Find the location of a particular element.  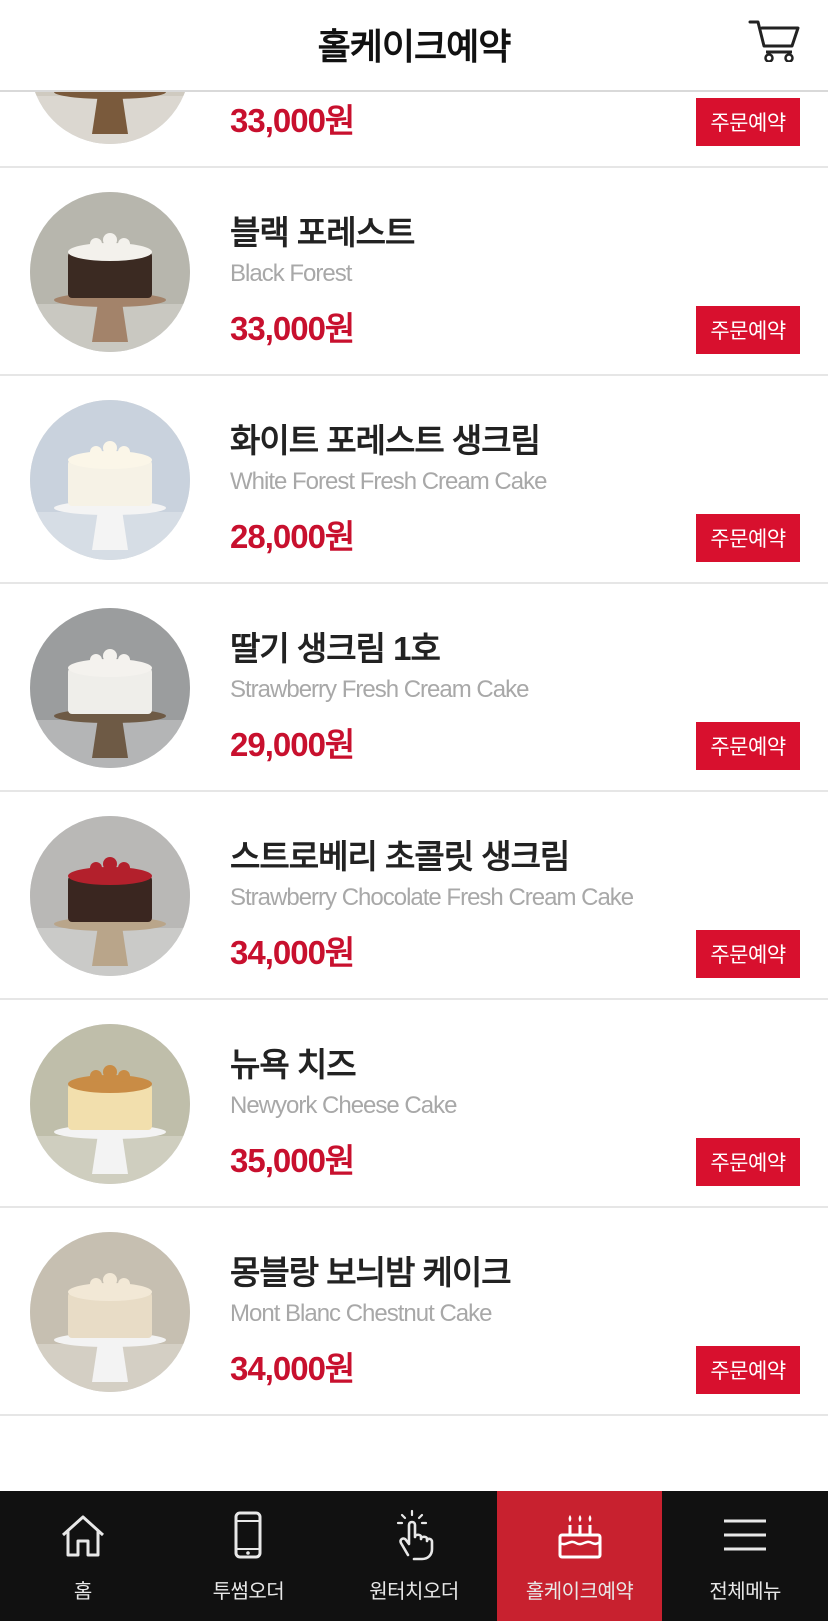

tab-home: 홈 is located at coordinates (83, 1556).